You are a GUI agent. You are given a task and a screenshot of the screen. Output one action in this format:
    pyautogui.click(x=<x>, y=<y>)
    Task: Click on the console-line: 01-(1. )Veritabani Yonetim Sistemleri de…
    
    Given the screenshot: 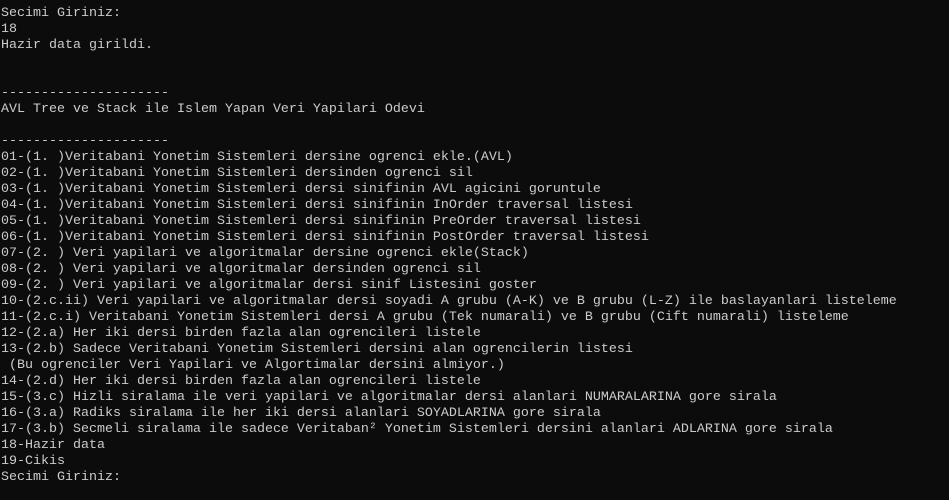 What is the action you would take?
    pyautogui.click(x=257, y=157)
    